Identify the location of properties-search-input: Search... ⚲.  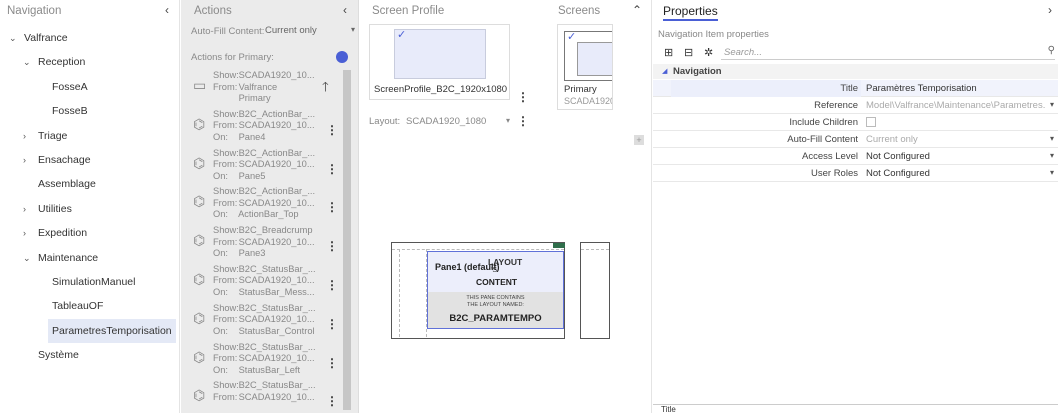
(888, 52).